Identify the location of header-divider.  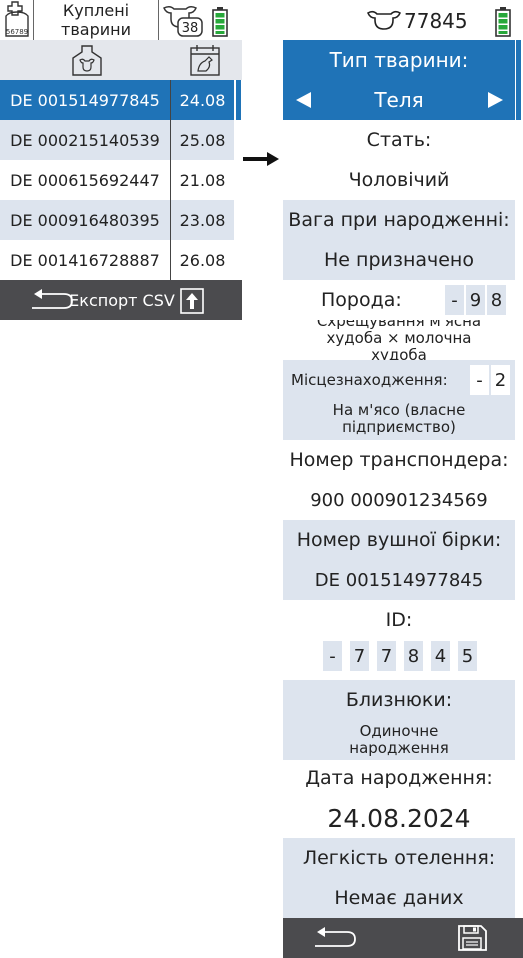
(158, 20).